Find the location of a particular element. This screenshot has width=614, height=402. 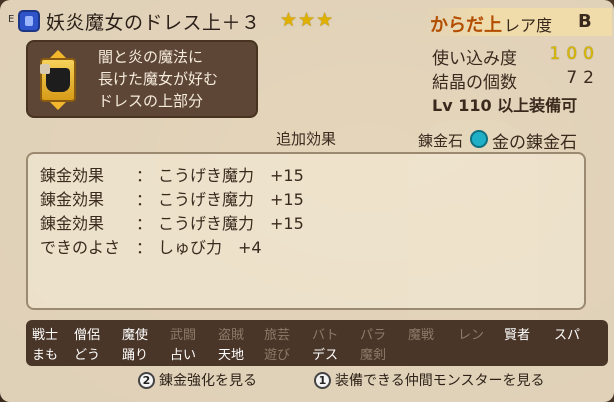

hint-alchemy-text: 錬金強化を見る is located at coordinates (208, 381).